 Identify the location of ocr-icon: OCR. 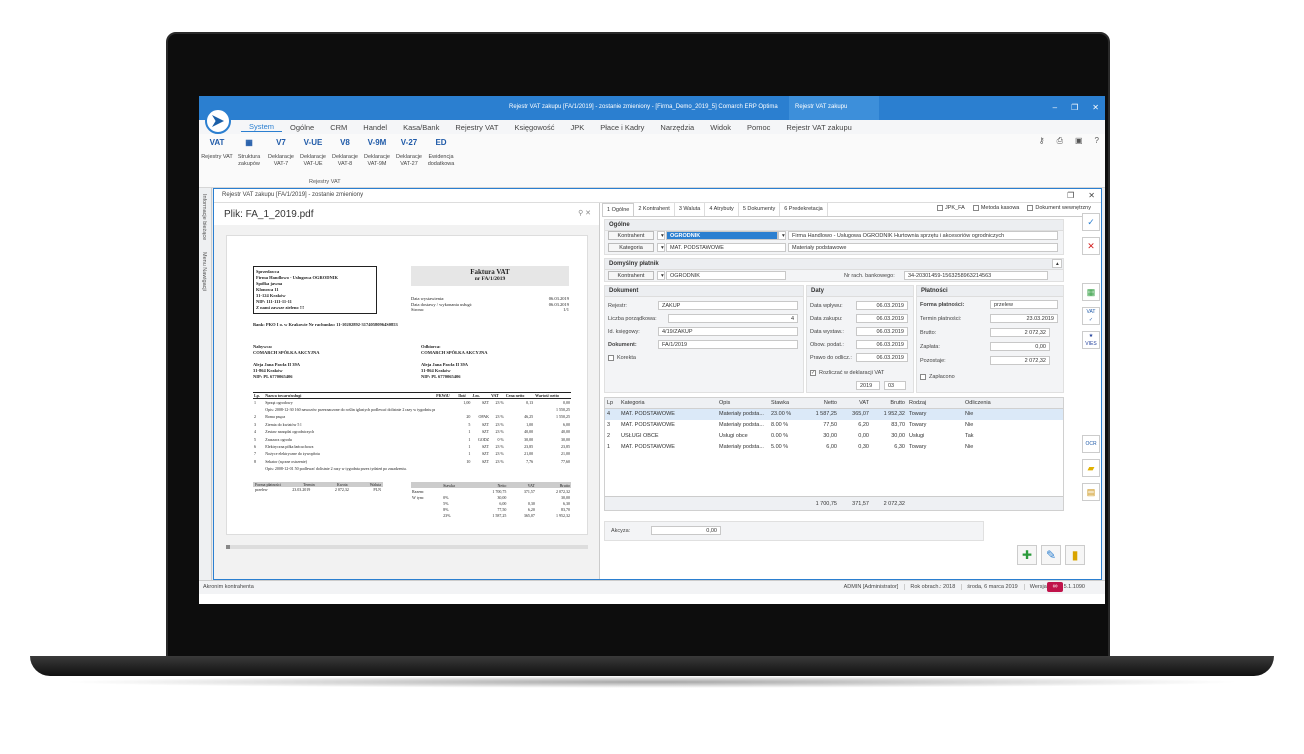
(1091, 444).